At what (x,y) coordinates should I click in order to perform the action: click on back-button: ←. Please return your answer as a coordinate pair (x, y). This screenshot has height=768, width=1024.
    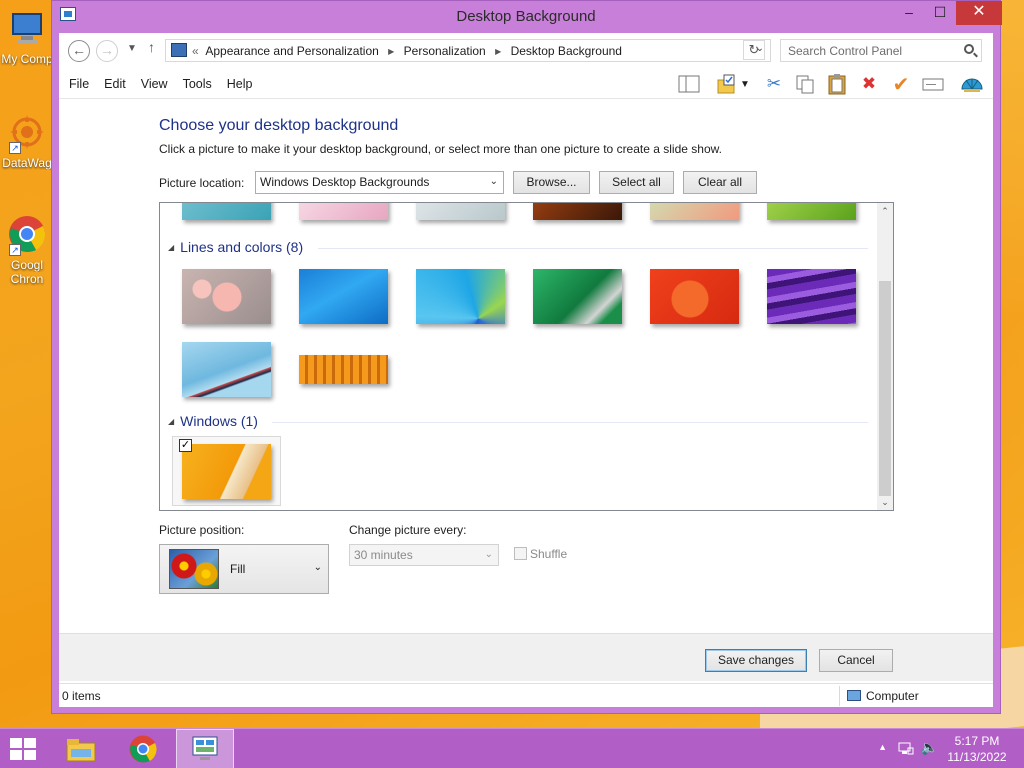
    Looking at the image, I should click on (79, 51).